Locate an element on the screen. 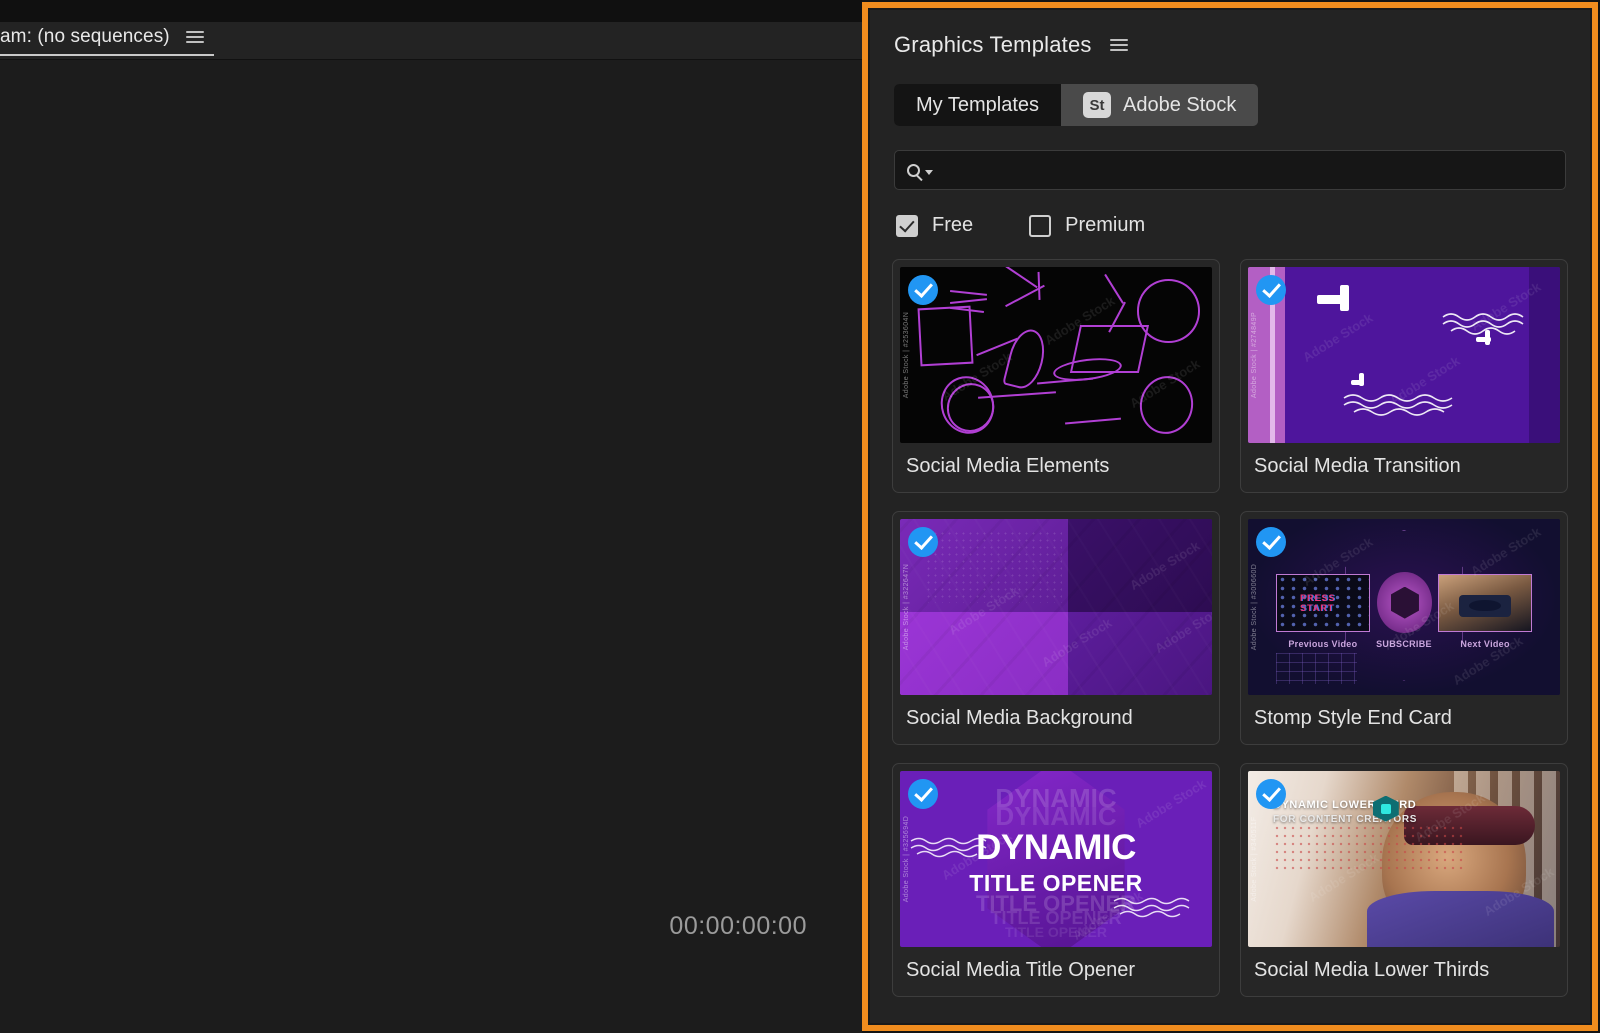  filter-free: Free is located at coordinates (934, 225).